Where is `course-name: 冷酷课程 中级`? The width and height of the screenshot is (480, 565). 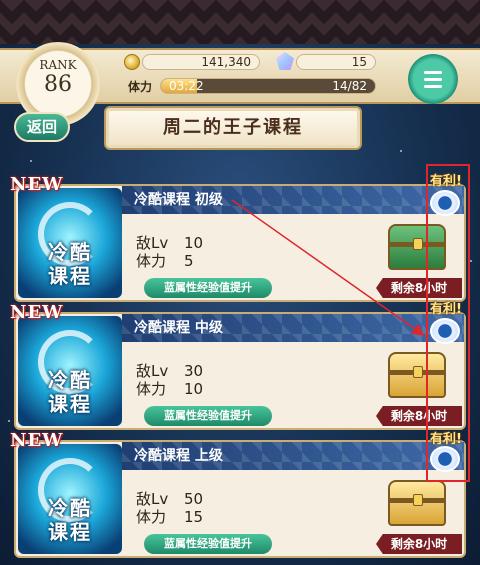 course-name: 冷酷课程 中级 is located at coordinates (293, 328).